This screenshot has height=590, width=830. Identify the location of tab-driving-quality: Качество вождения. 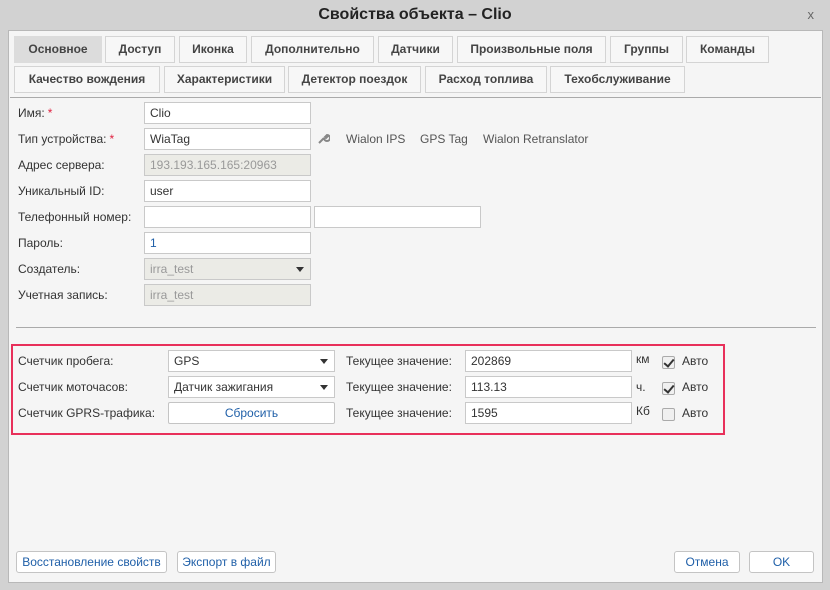
(87, 79).